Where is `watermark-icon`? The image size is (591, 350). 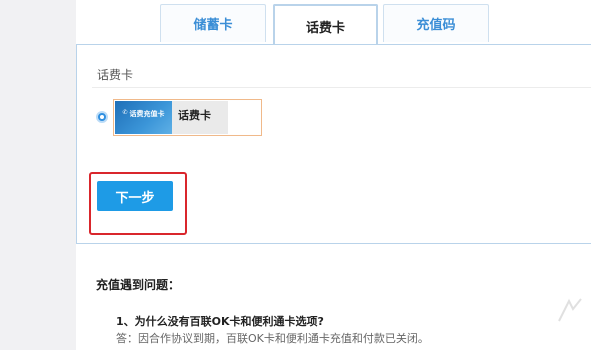
watermark-icon is located at coordinates (570, 310).